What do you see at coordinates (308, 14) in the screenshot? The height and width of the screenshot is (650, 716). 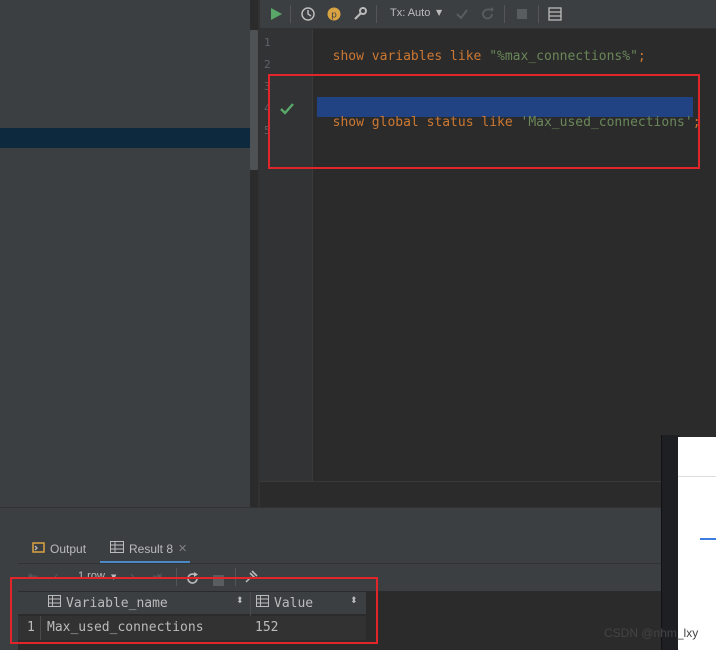 I see `clock-icon` at bounding box center [308, 14].